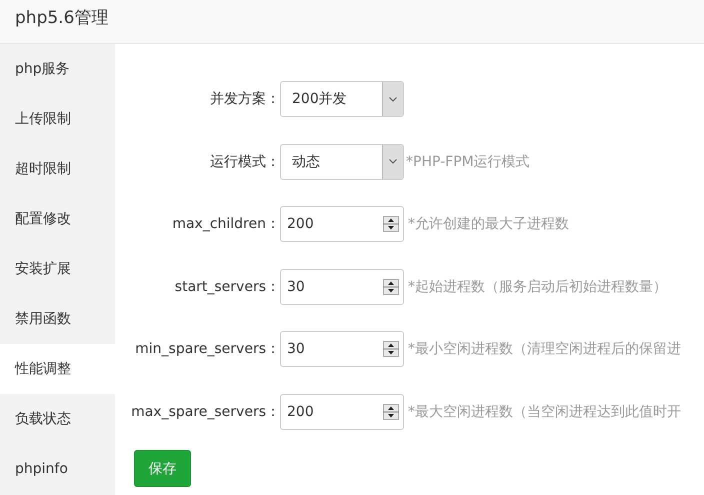 The width and height of the screenshot is (704, 495). What do you see at coordinates (57, 169) in the screenshot?
I see `sidebar-item: 超时限制` at bounding box center [57, 169].